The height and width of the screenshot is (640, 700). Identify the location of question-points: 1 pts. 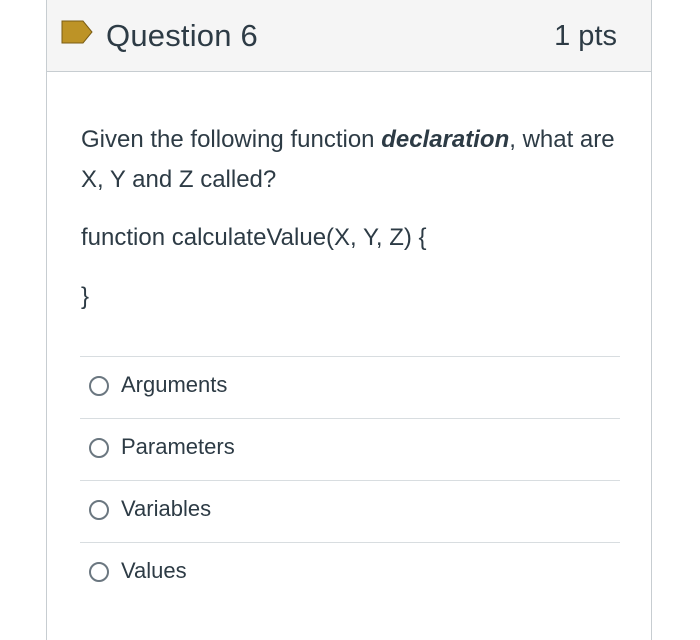
(585, 36).